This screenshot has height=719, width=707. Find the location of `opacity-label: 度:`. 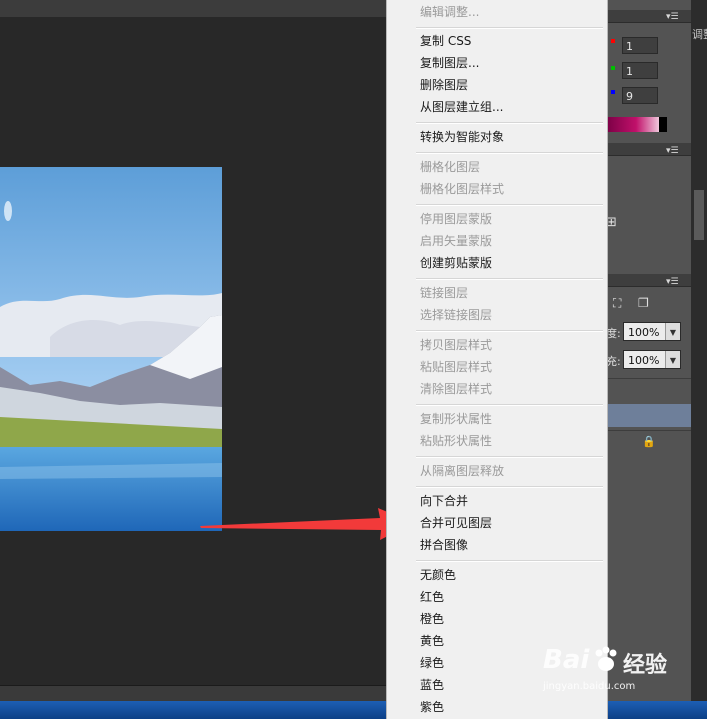

opacity-label: 度: is located at coordinates (613, 333).